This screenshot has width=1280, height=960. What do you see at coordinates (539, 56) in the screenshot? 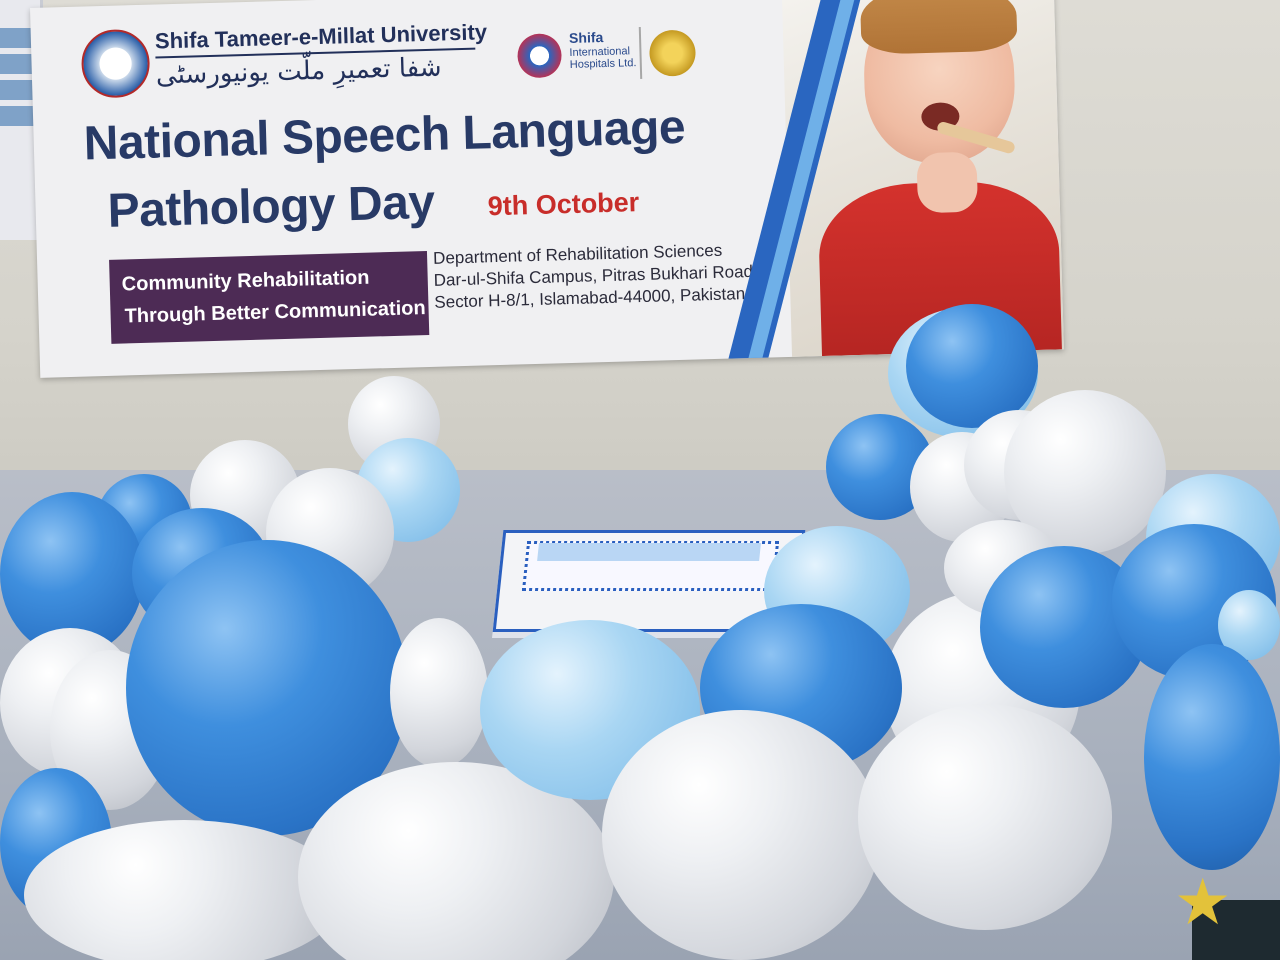
I see `hospital-logo-icon` at bounding box center [539, 56].